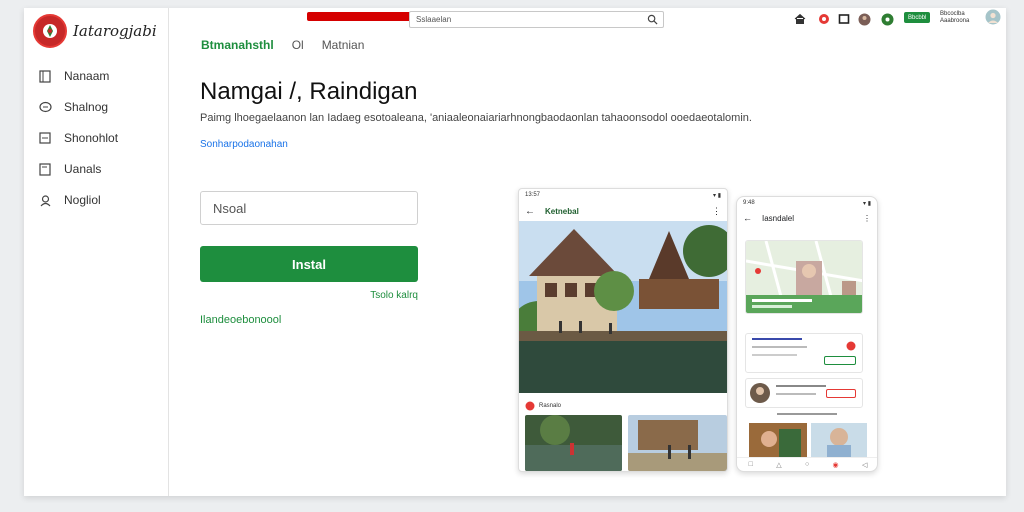  What do you see at coordinates (800, 19) in the screenshot?
I see `home-icon` at bounding box center [800, 19].